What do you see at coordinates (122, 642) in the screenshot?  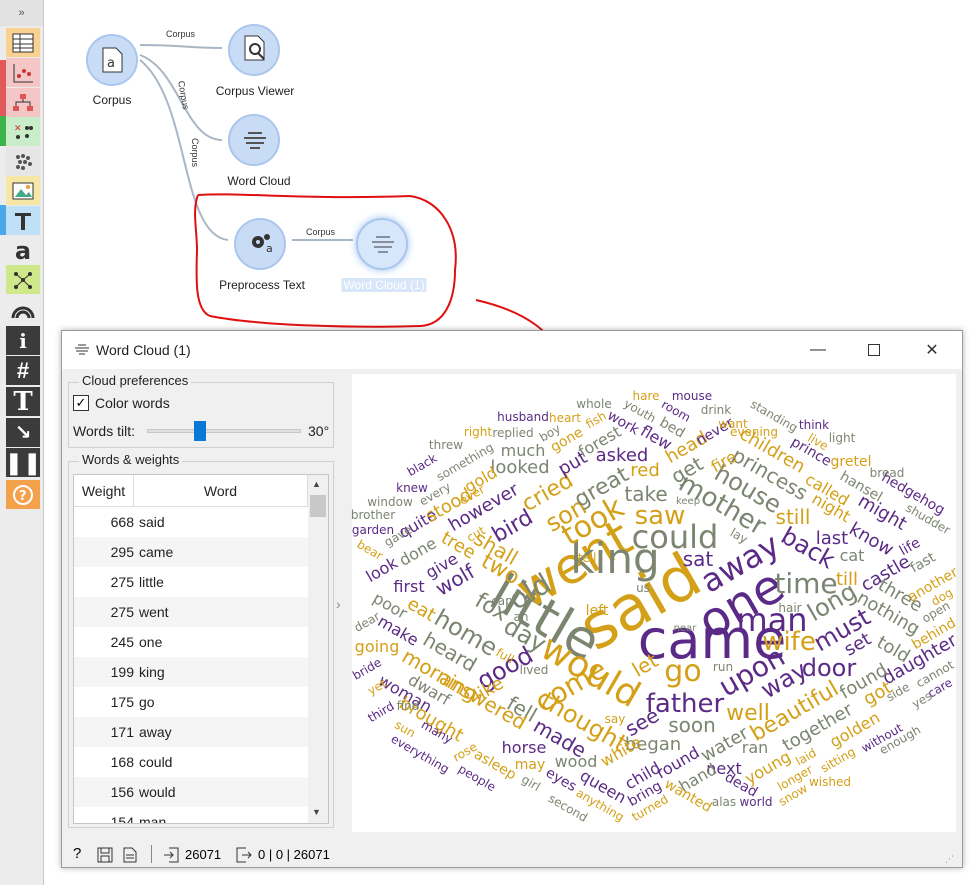 I see `weight-cell: 245` at bounding box center [122, 642].